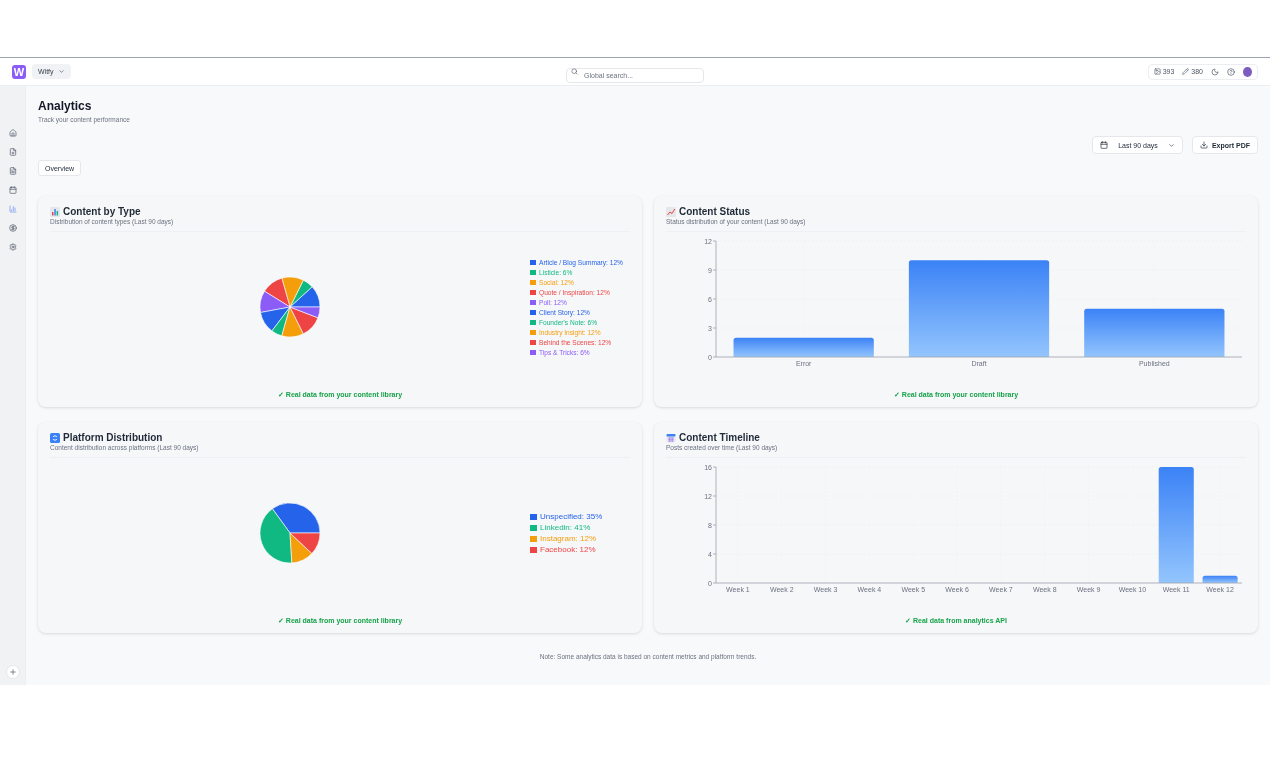 This screenshot has width=1270, height=760. Describe the element at coordinates (574, 71) in the screenshot. I see `search-icon` at that location.